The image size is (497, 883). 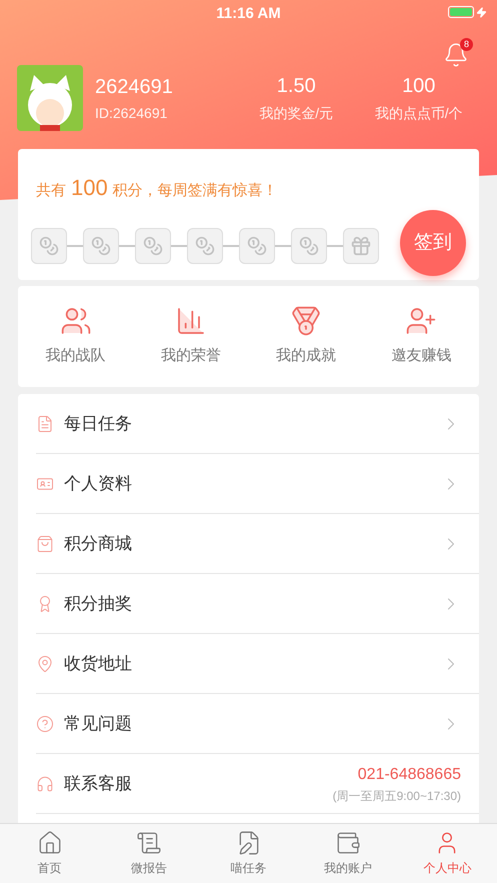 I want to click on tab-item: 首页, so click(x=50, y=853).